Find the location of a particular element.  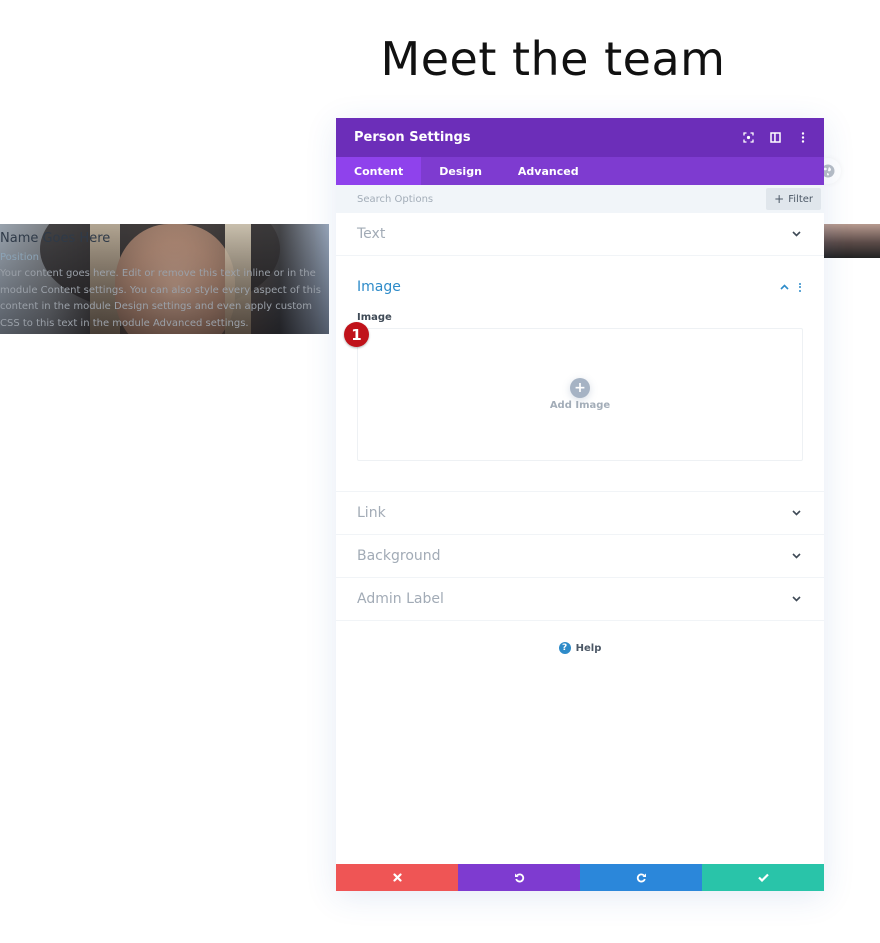

adjacent-person-photo is located at coordinates (852, 241).